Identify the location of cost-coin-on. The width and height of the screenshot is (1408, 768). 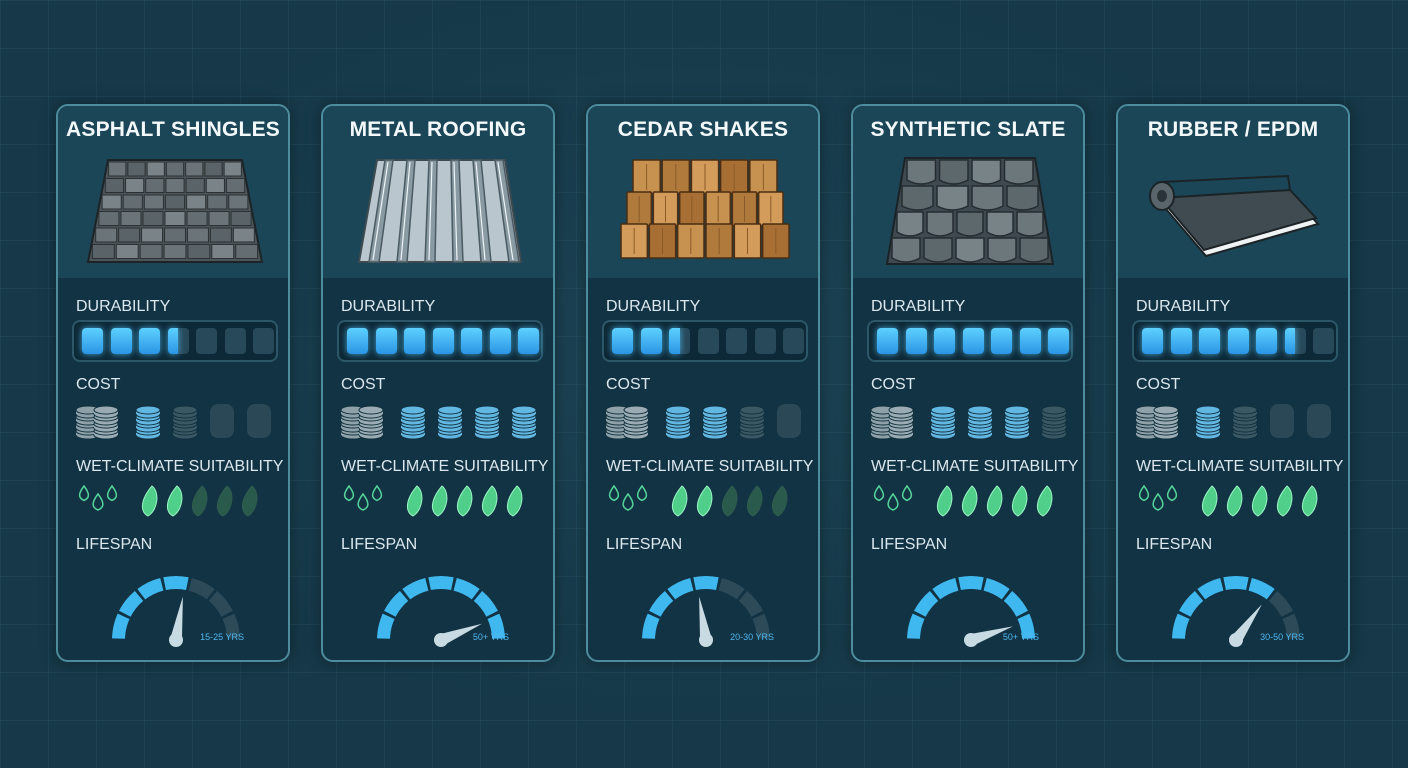
(980, 422).